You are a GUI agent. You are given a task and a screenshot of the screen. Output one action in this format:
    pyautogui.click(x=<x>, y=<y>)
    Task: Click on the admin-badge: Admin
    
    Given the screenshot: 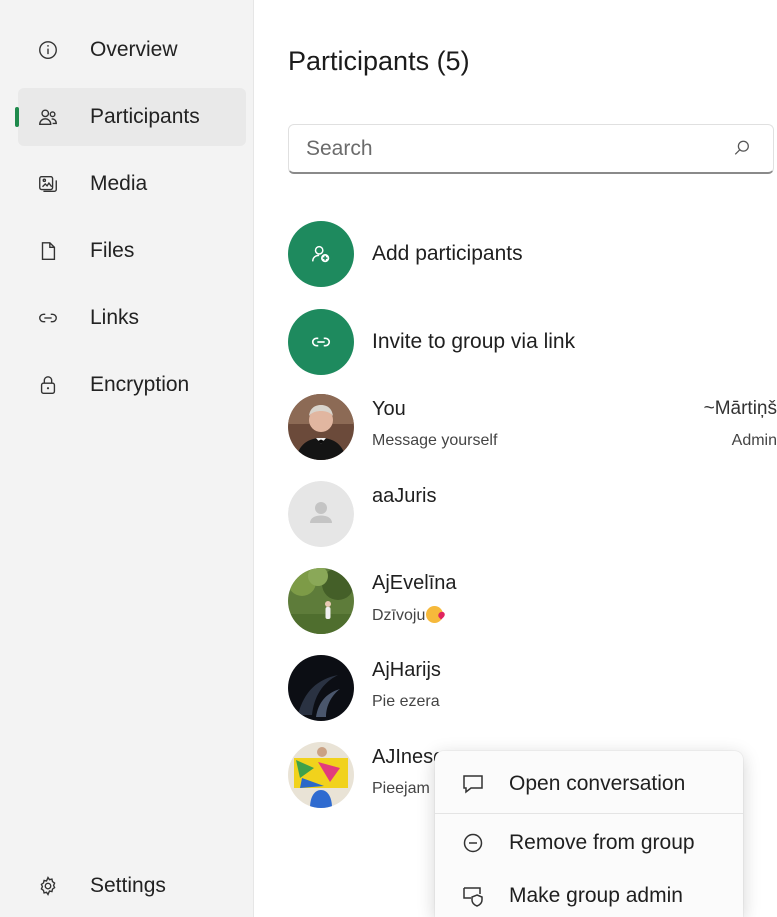 What is the action you would take?
    pyautogui.click(x=754, y=440)
    